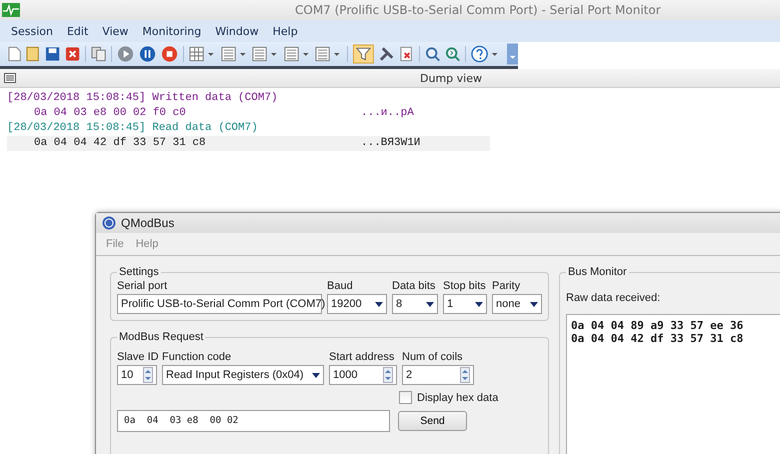  Describe the element at coordinates (143, 98) in the screenshot. I see `dump-header: [28/03/2018 15:08:45] Written data (COM7)` at that location.